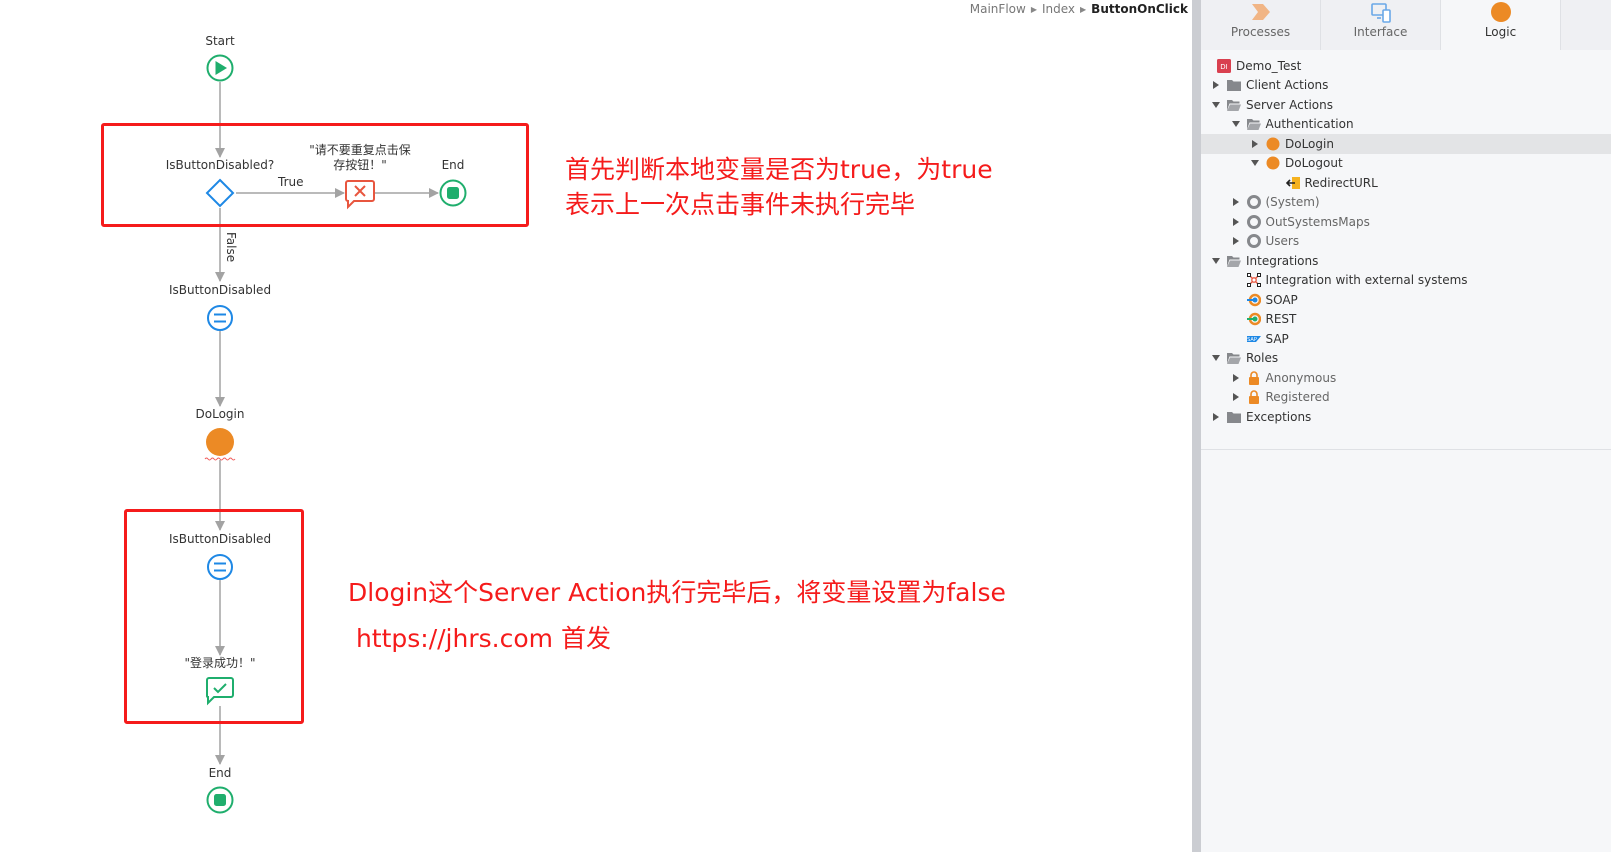 This screenshot has width=1611, height=852. What do you see at coordinates (1262, 358) in the screenshot?
I see `tree-item-label: Roles` at bounding box center [1262, 358].